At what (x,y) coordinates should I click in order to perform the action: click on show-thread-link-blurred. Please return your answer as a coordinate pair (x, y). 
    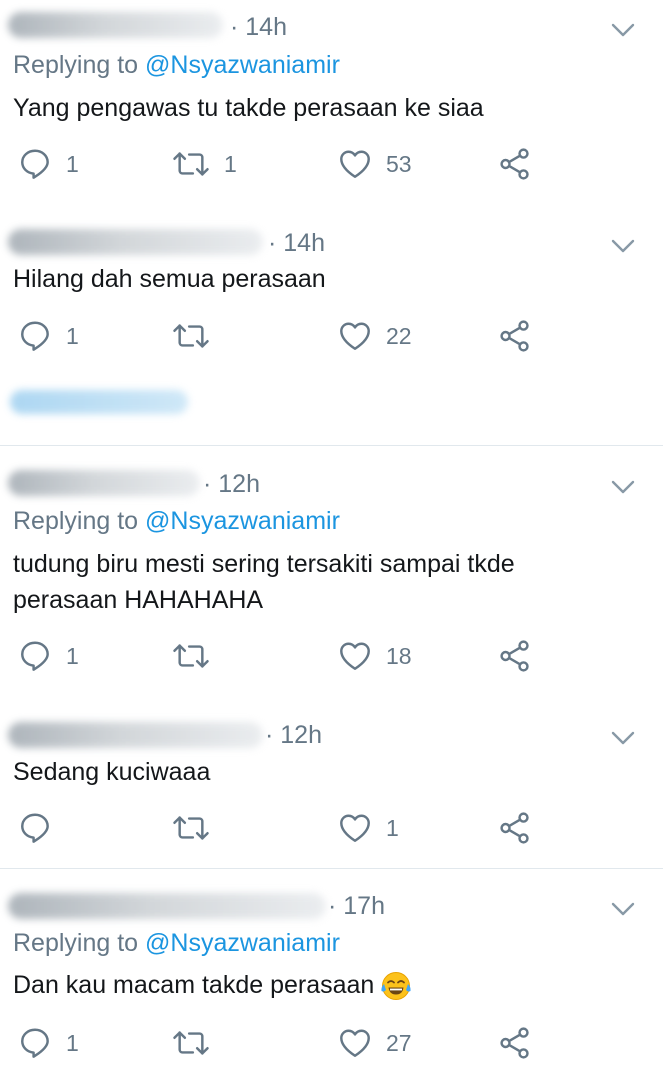
    Looking at the image, I should click on (99, 402).